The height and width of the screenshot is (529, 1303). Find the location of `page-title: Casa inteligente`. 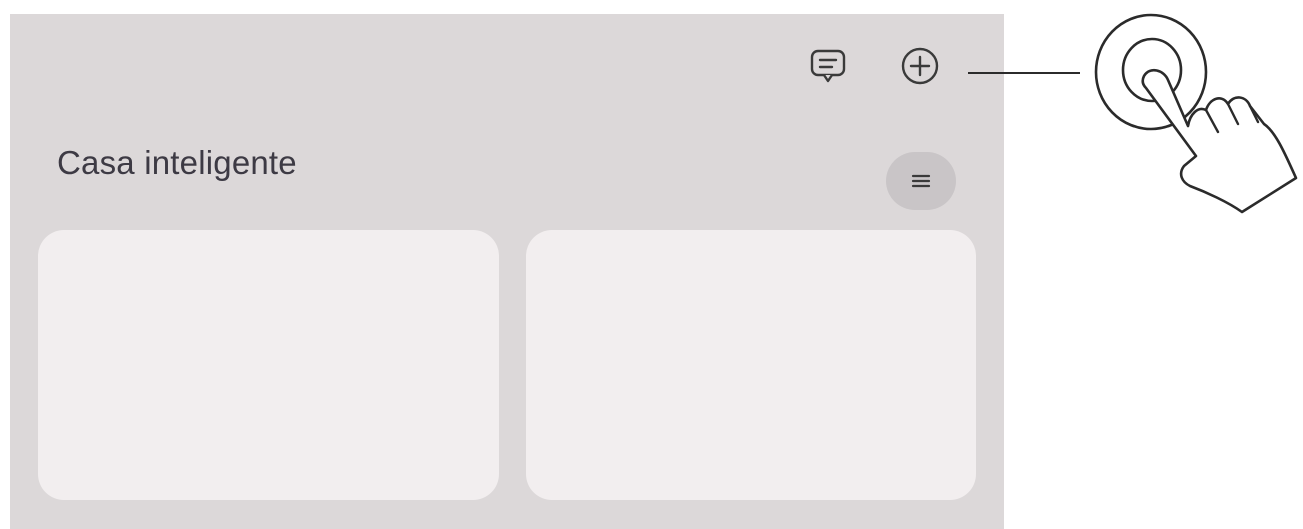

page-title: Casa inteligente is located at coordinates (177, 162).